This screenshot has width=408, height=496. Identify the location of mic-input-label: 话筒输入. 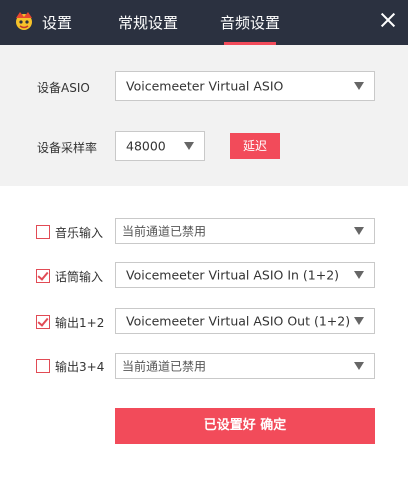
(79, 277).